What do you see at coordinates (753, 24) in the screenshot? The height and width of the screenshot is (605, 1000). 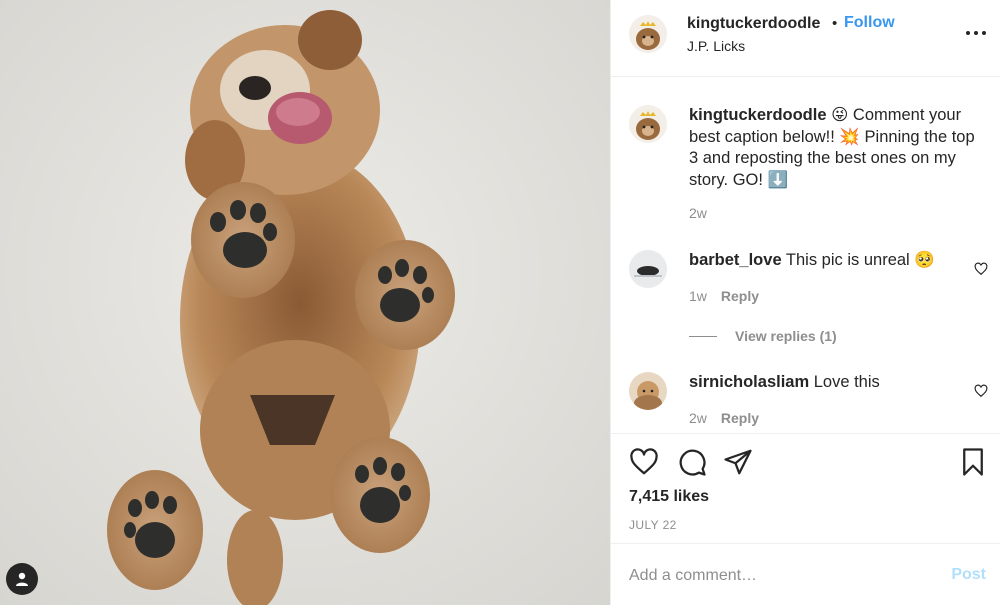 I see `author-username: kingtuckerdoodle` at bounding box center [753, 24].